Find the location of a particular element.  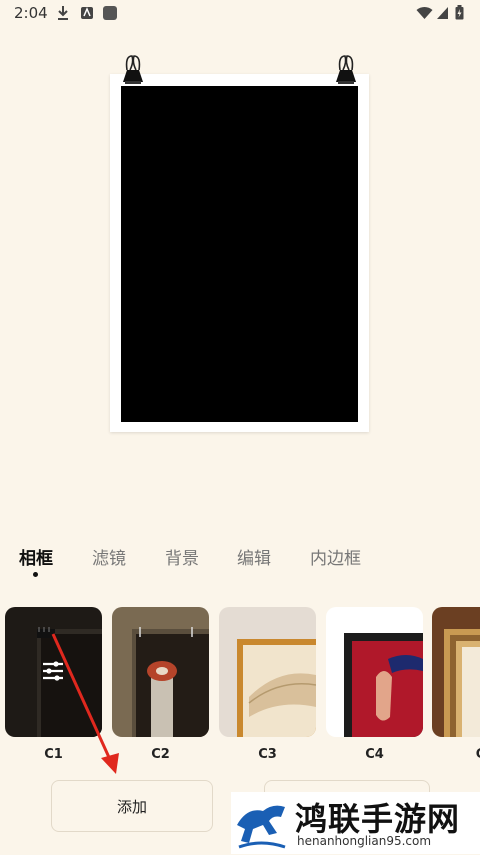

frame-thumb-c1 is located at coordinates (53, 672).